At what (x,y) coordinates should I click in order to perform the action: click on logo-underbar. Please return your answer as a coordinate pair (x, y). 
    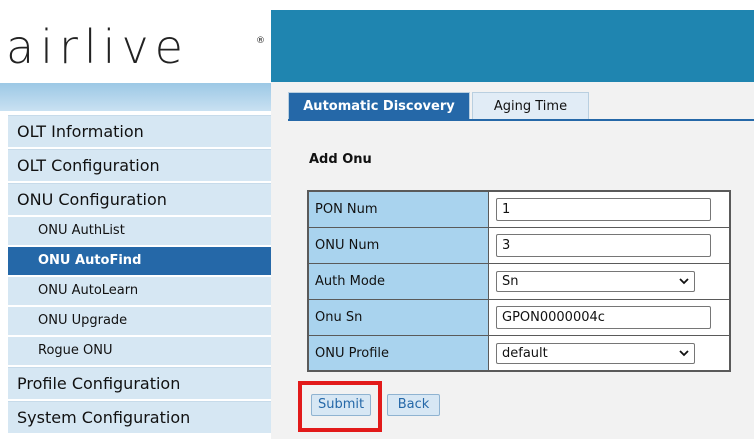
    Looking at the image, I should click on (135, 97).